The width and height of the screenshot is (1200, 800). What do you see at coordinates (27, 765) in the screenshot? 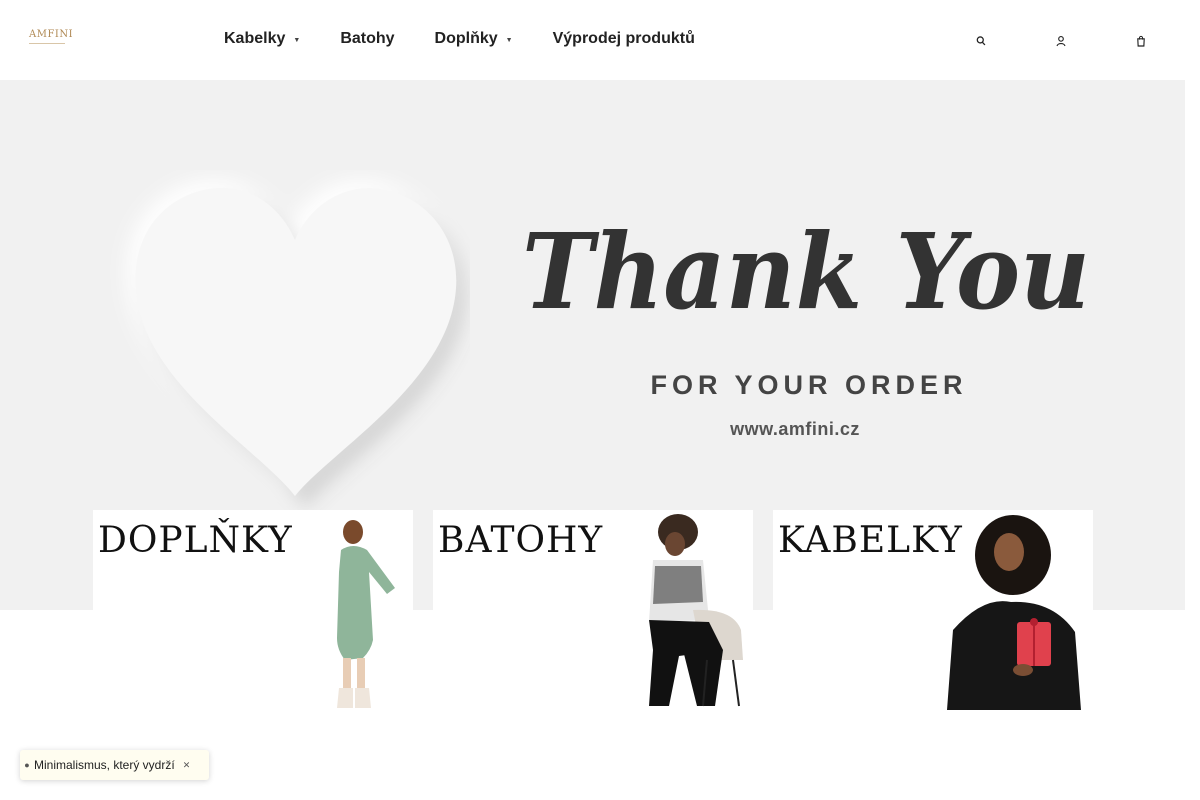
I see `info-icon: ●` at bounding box center [27, 765].